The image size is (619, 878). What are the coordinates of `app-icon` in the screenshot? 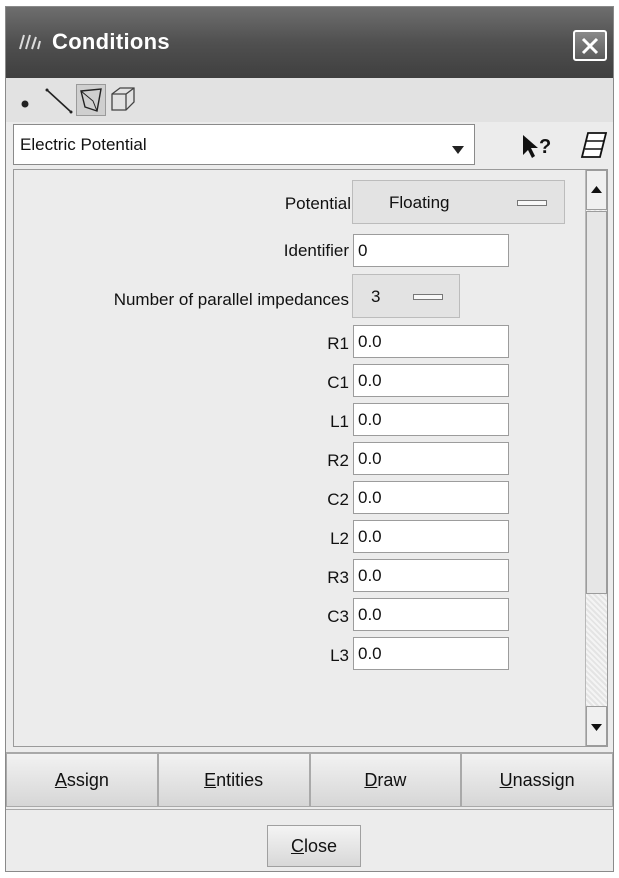 It's located at (31, 42).